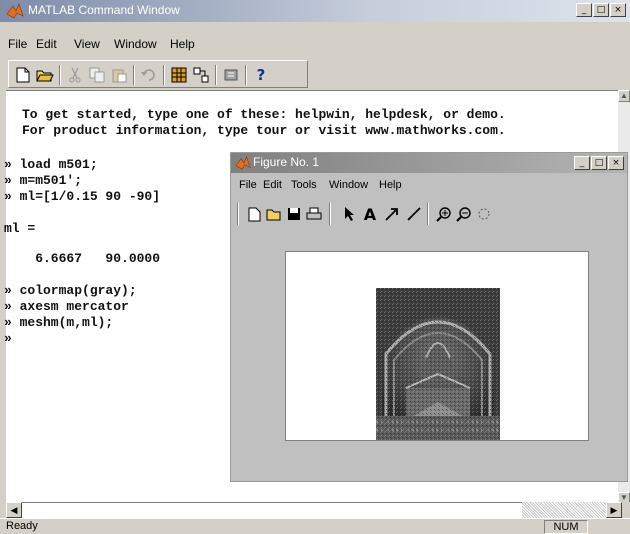 The height and width of the screenshot is (534, 630). Describe the element at coordinates (438, 364) in the screenshot. I see `gray-mesh-map-image` at that location.